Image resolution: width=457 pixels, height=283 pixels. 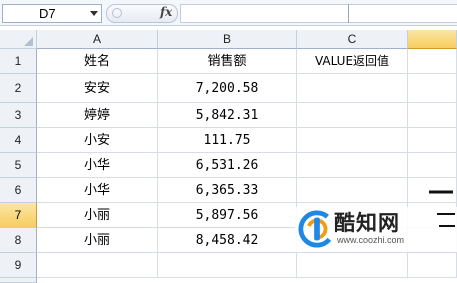 I want to click on cell-a9, so click(x=97, y=265).